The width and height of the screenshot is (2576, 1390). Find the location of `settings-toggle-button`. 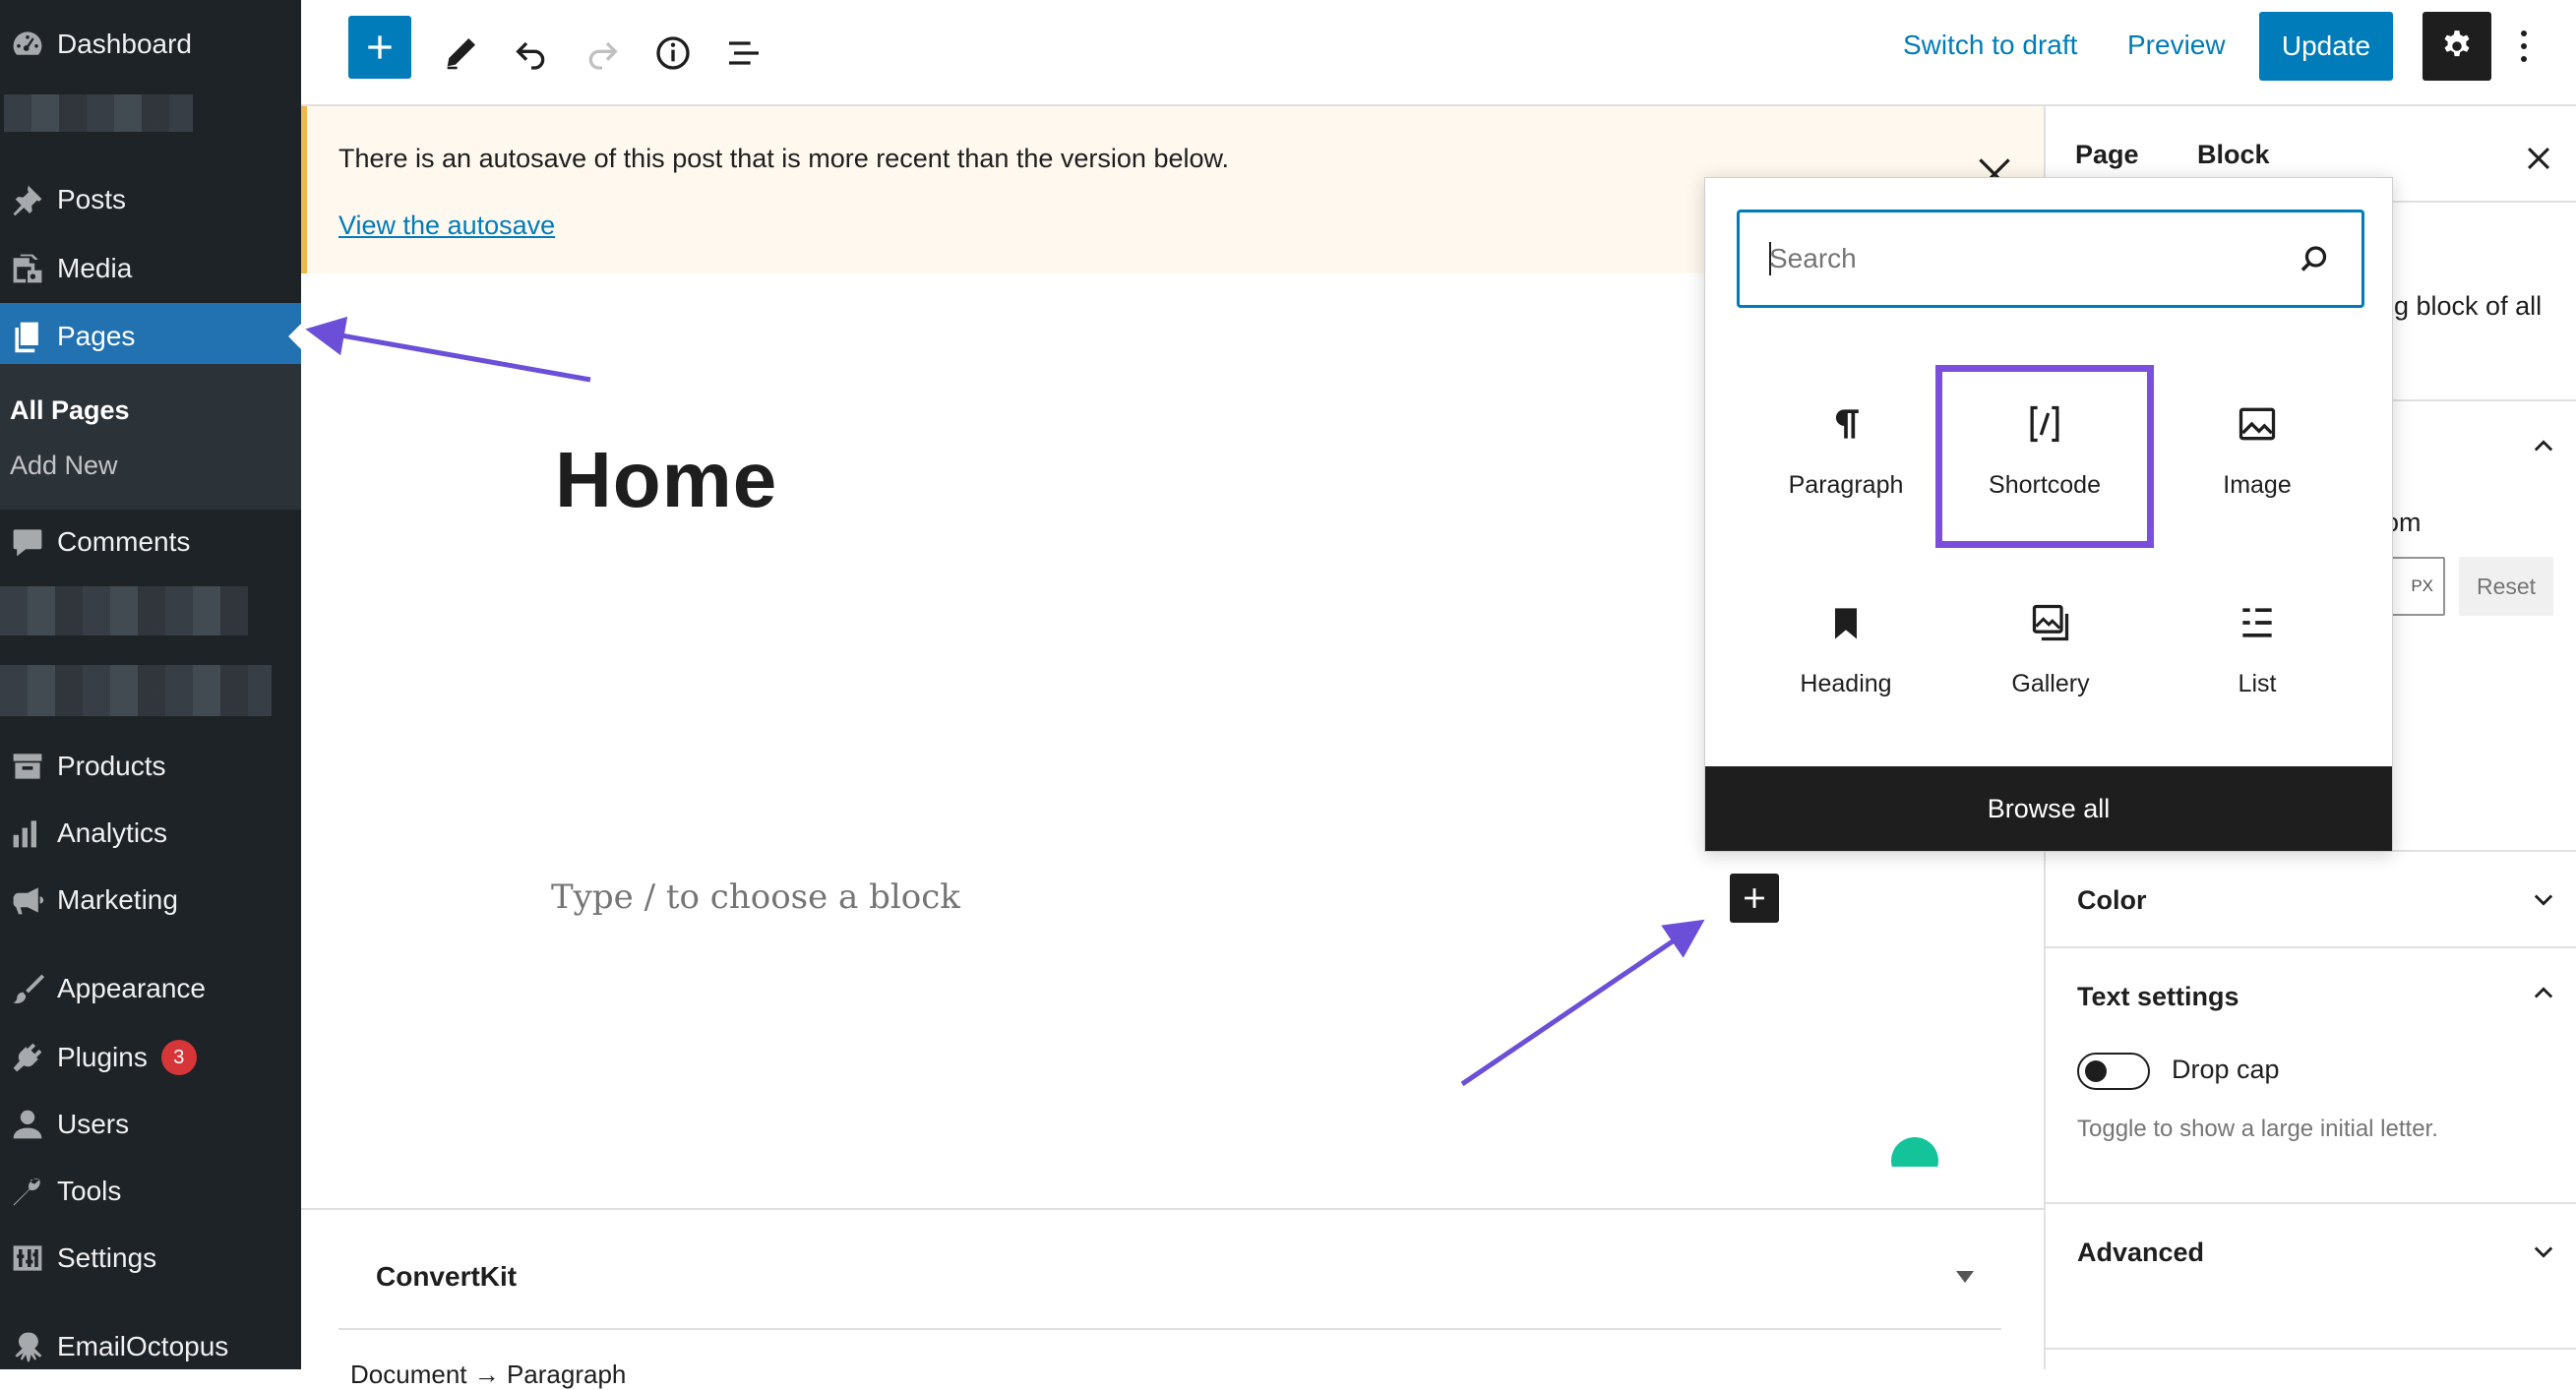

settings-toggle-button is located at coordinates (2457, 46).